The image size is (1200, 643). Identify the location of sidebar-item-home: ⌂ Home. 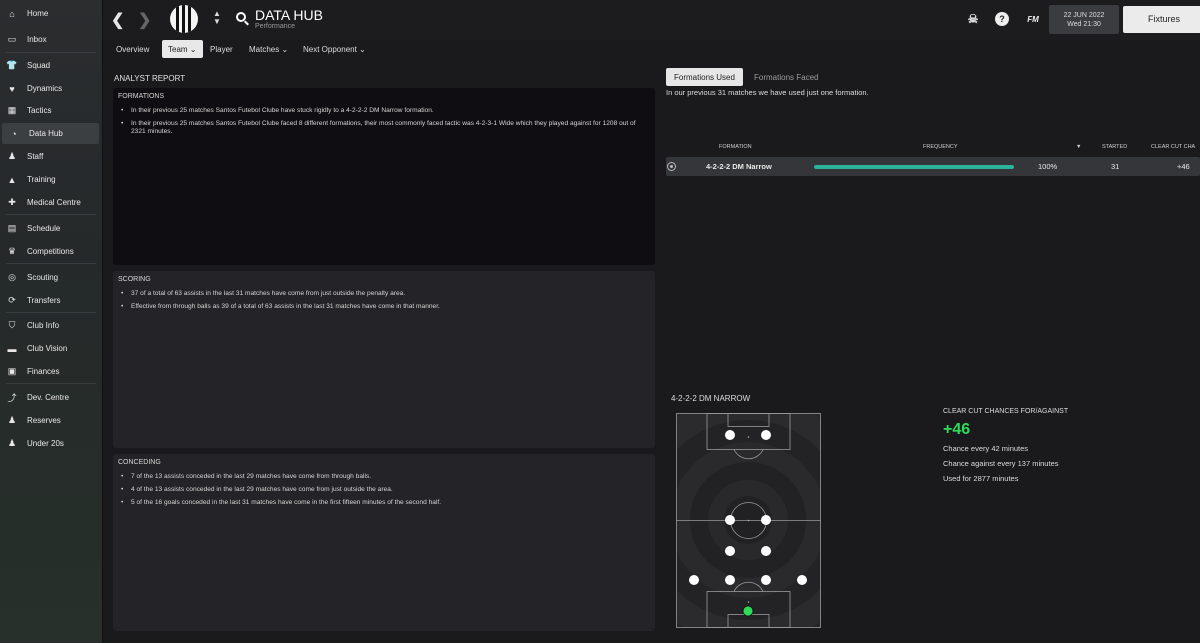
(48, 13).